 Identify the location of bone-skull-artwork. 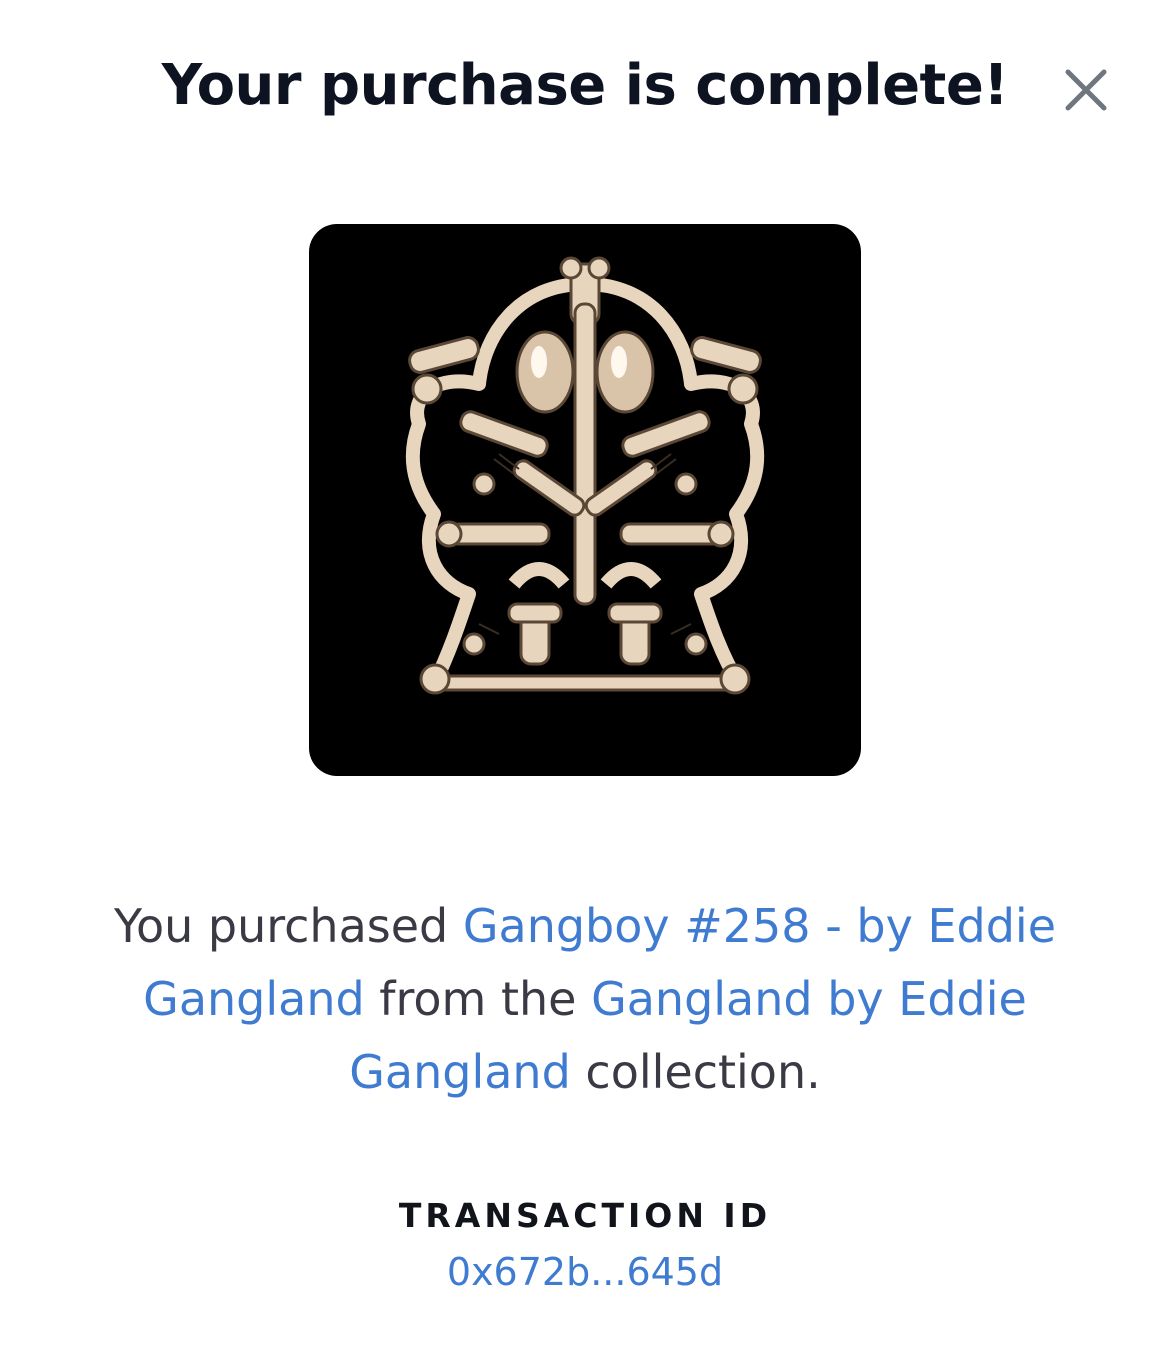
(585, 475).